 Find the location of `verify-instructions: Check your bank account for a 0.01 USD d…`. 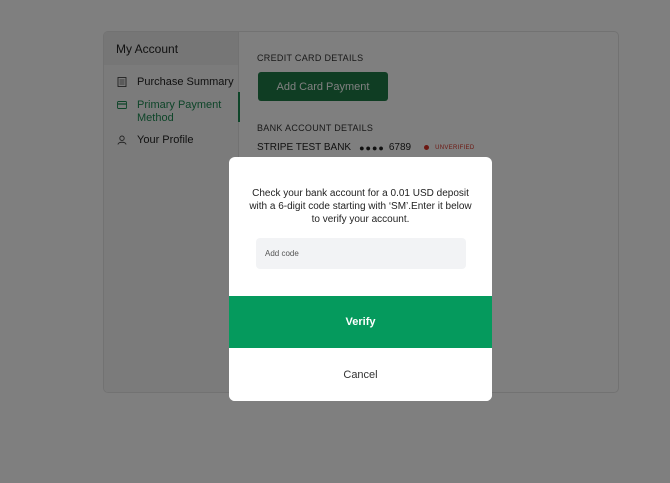

verify-instructions: Check your bank account for a 0.01 USD d… is located at coordinates (360, 206).